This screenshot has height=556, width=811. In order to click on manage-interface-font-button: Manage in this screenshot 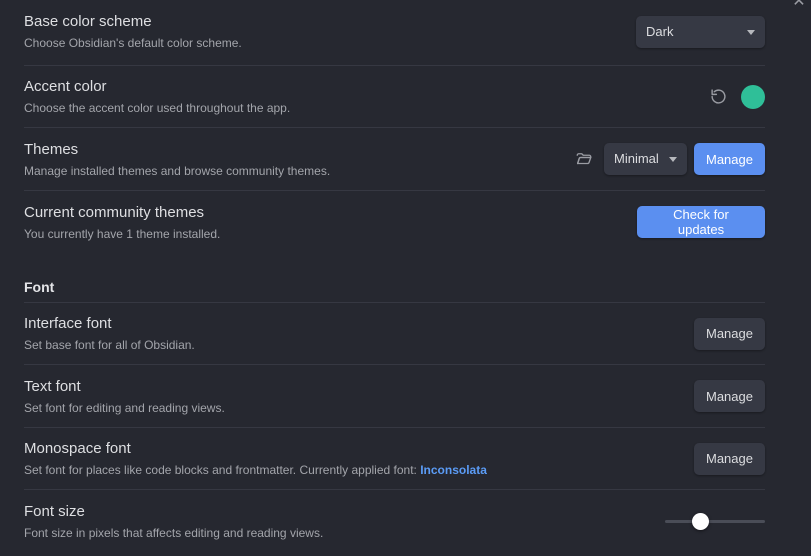, I will do `click(729, 333)`.